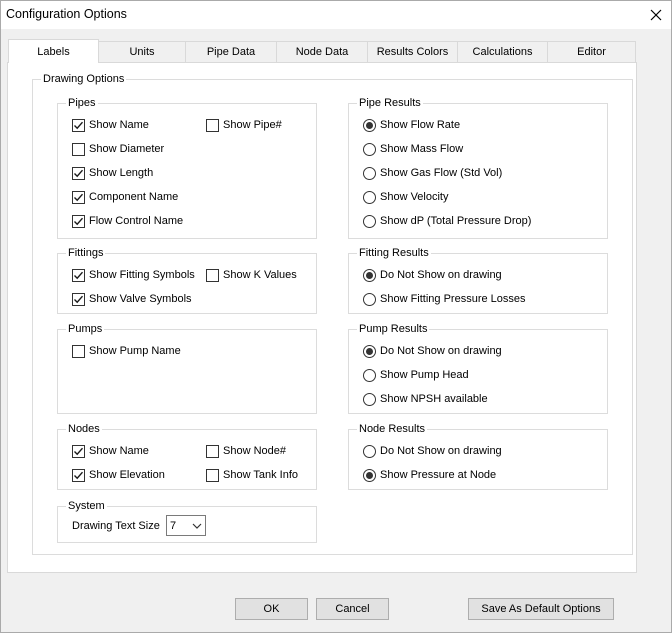  What do you see at coordinates (392, 429) in the screenshot?
I see `node-results-title: Node Results` at bounding box center [392, 429].